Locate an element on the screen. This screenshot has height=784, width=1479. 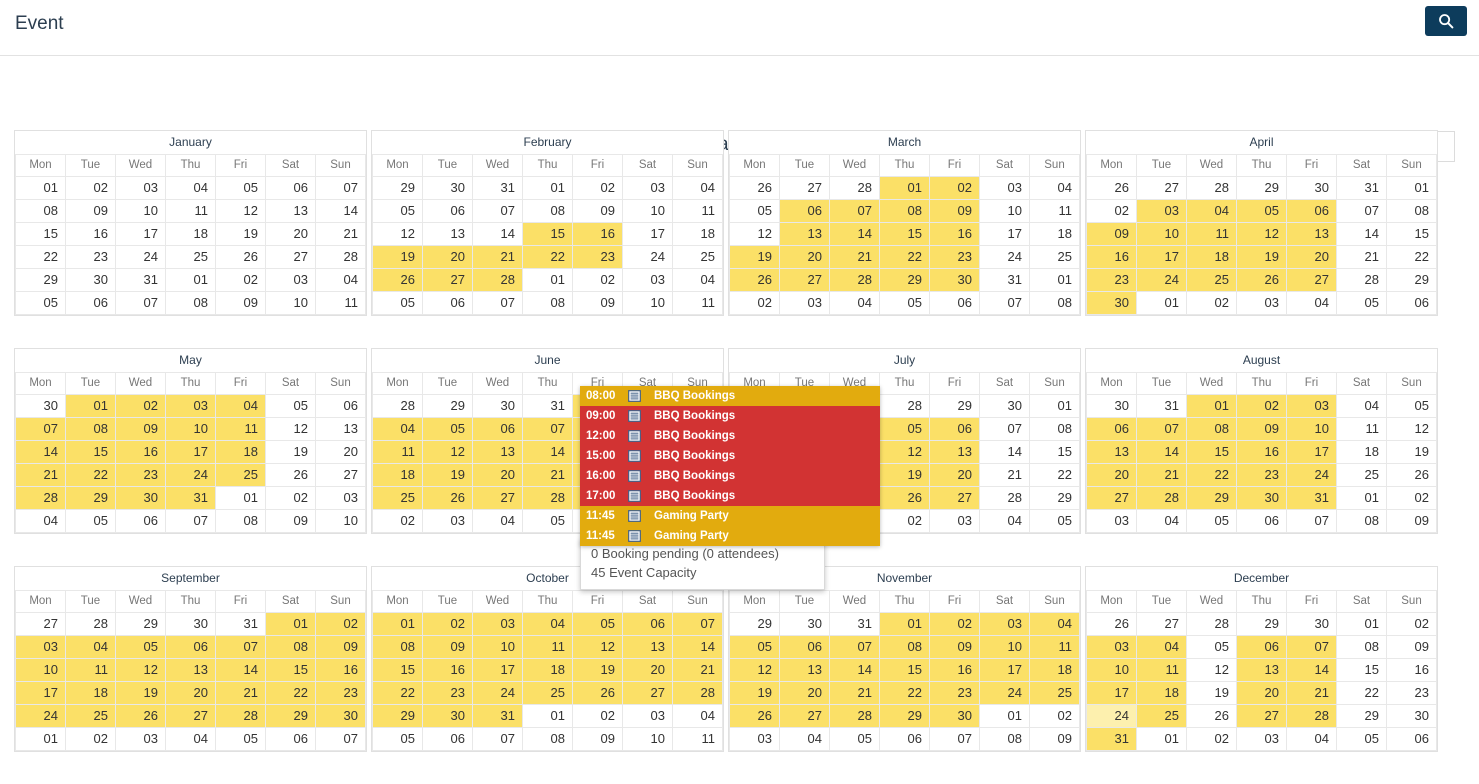
event-popup-row: 12:00 BBQ Bookings is located at coordinates (730, 436).